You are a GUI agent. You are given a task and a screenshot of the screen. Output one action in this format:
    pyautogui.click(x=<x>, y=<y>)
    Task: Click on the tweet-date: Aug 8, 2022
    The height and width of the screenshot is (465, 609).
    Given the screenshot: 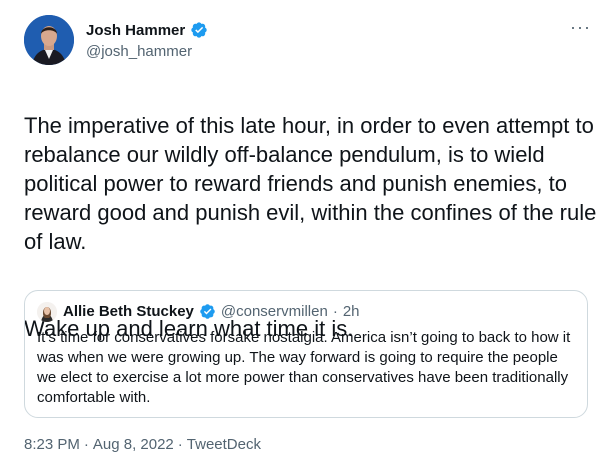 What is the action you would take?
    pyautogui.click(x=133, y=444)
    